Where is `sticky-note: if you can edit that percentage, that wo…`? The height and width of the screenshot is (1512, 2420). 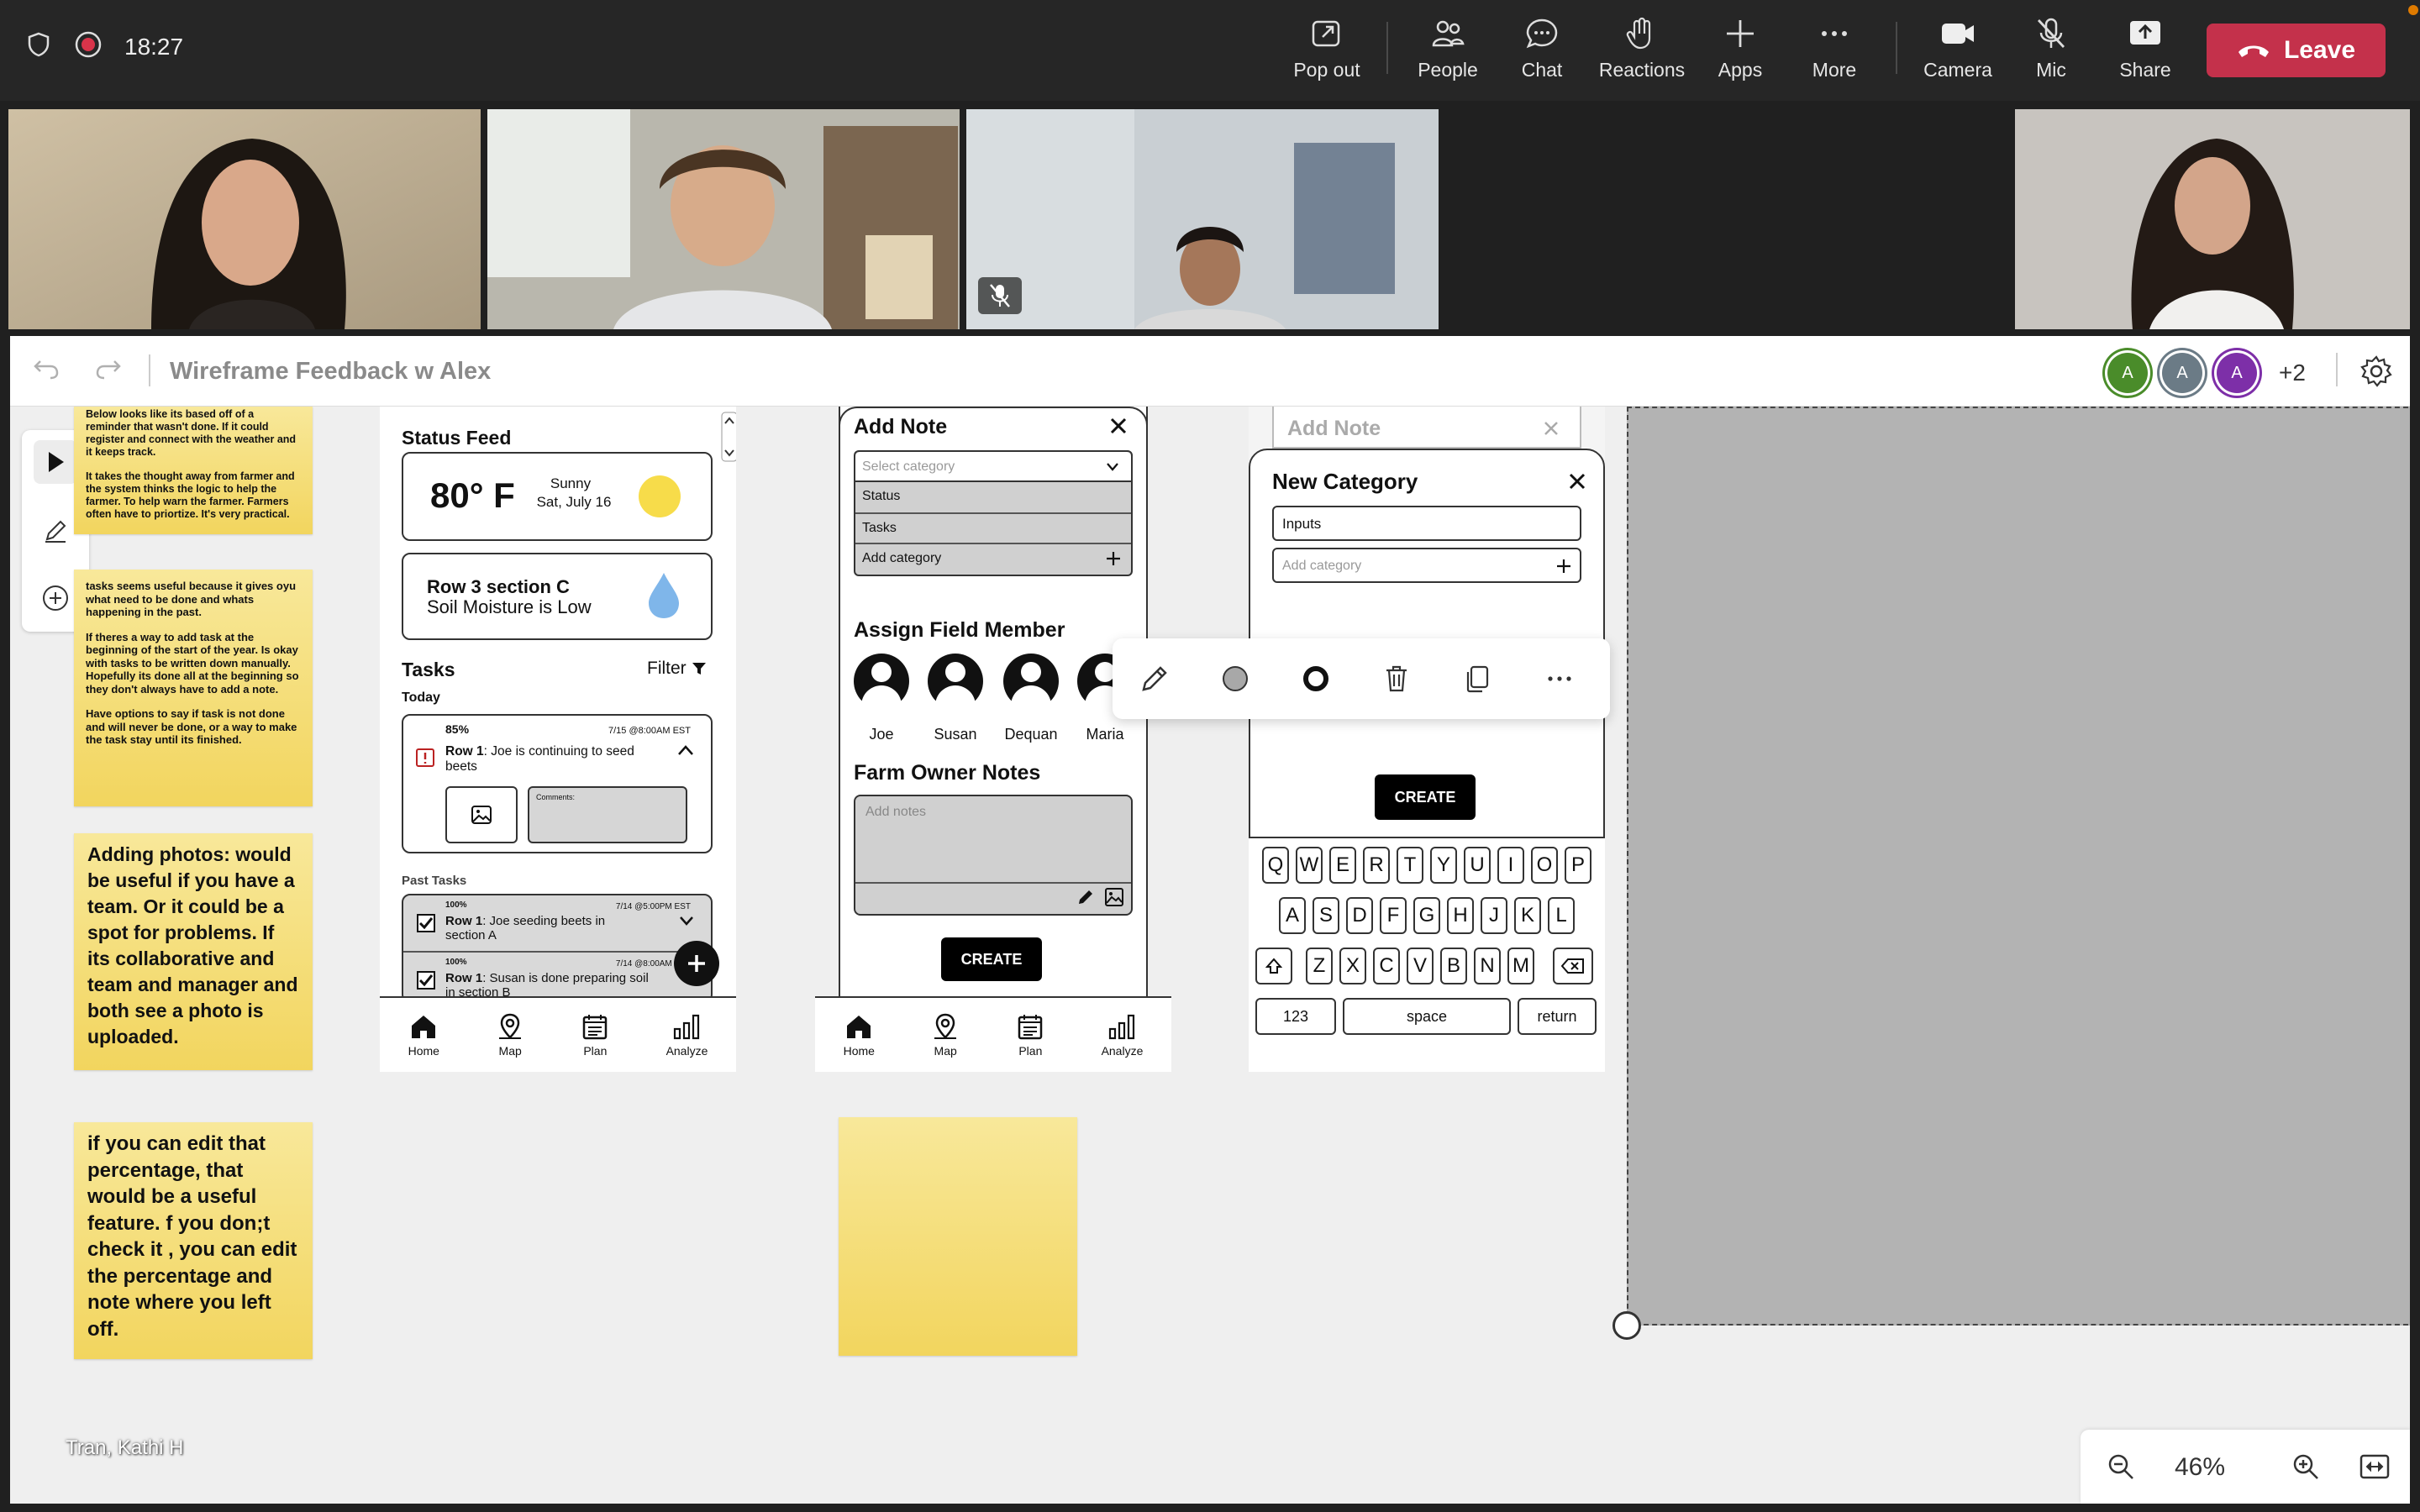
sticky-note: if you can edit that percentage, that wo… is located at coordinates (193, 1240).